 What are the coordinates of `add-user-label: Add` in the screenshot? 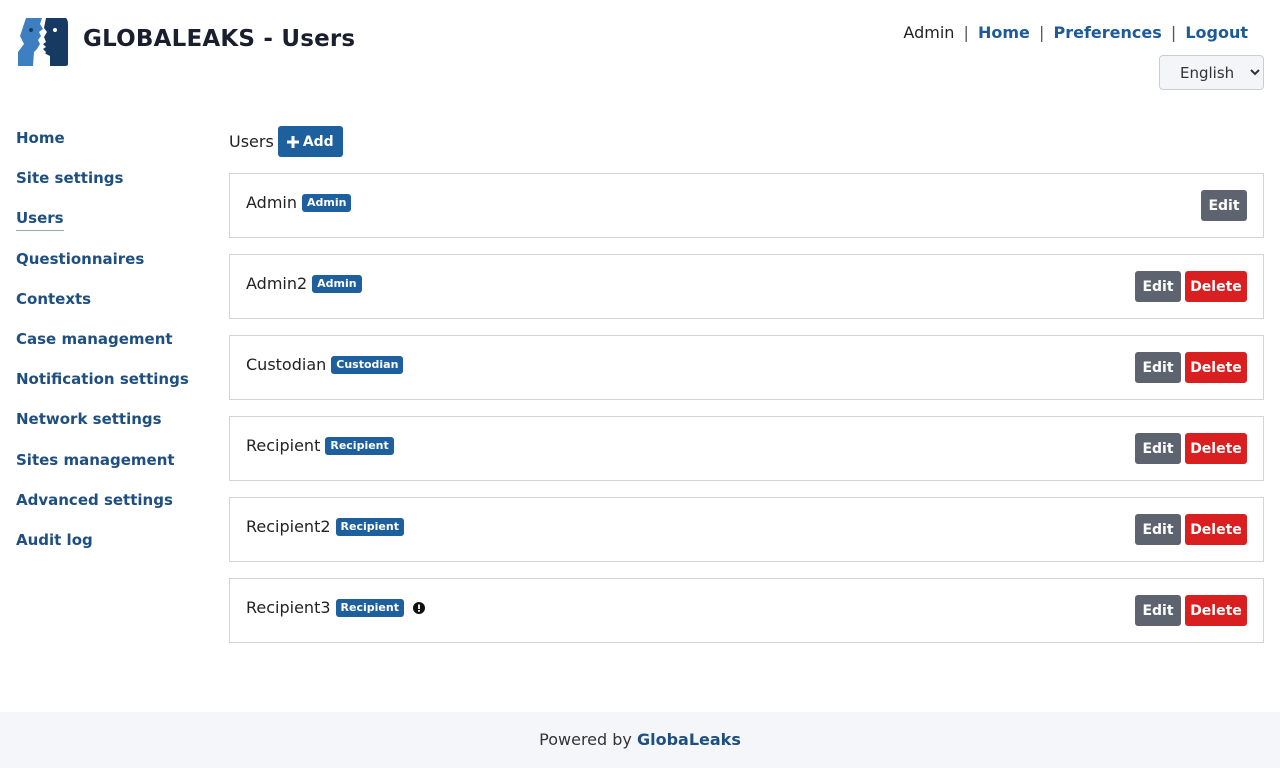 It's located at (318, 141).